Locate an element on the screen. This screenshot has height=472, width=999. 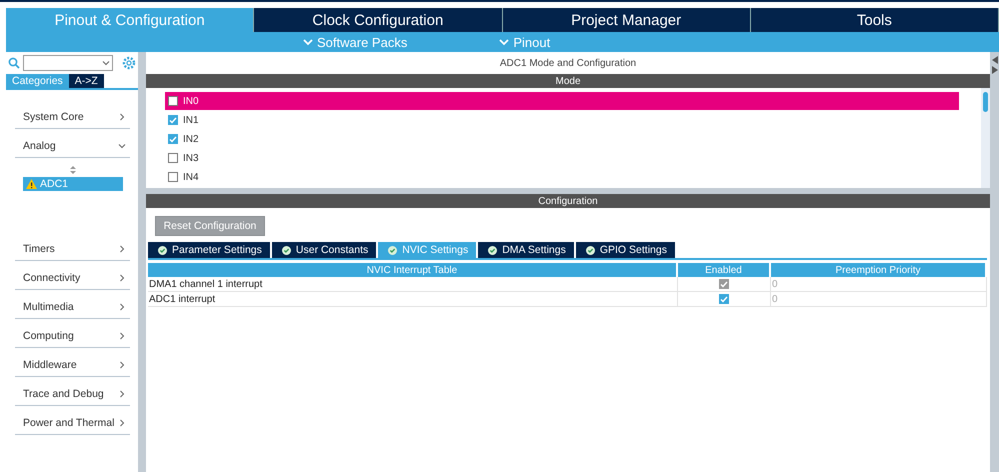
column-header: NVIC Interrupt Table is located at coordinates (413, 270).